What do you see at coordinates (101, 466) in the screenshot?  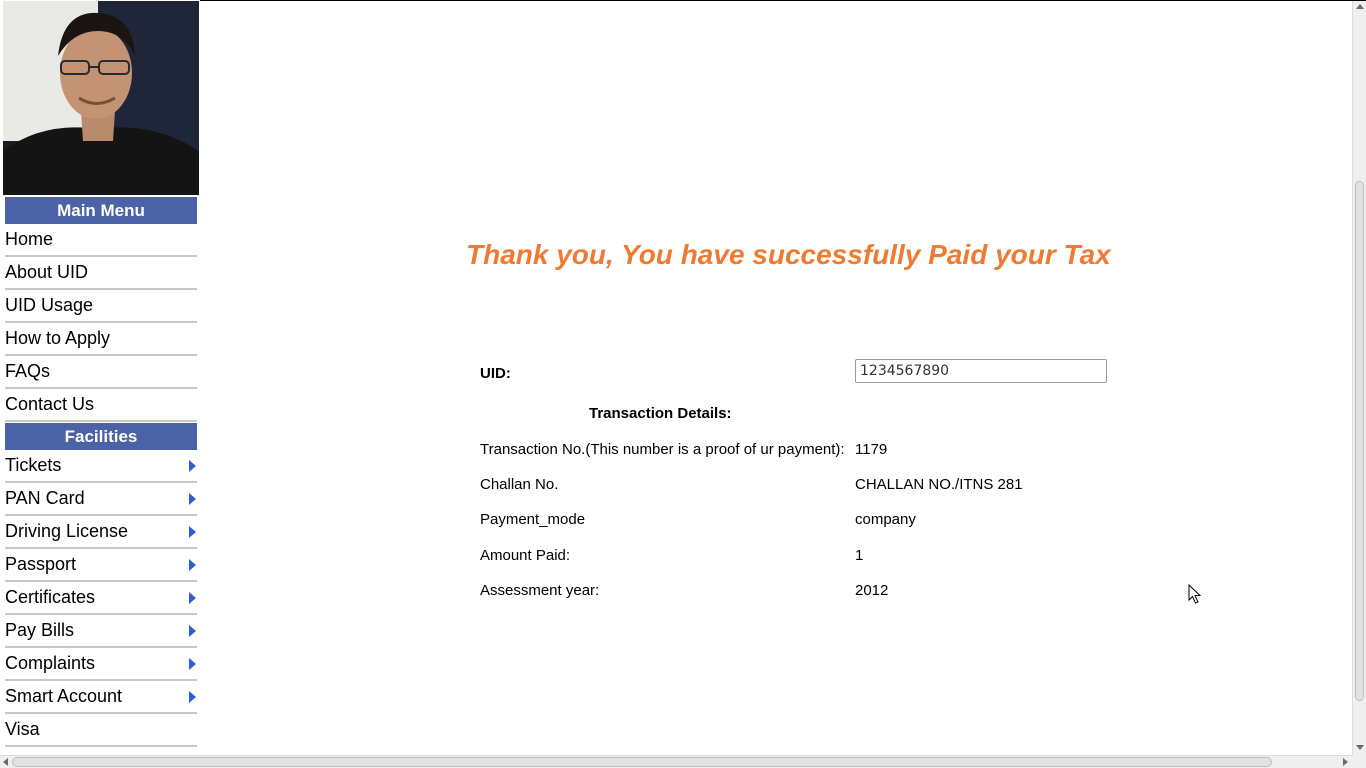 I see `menu-item-tickets: Tickets` at bounding box center [101, 466].